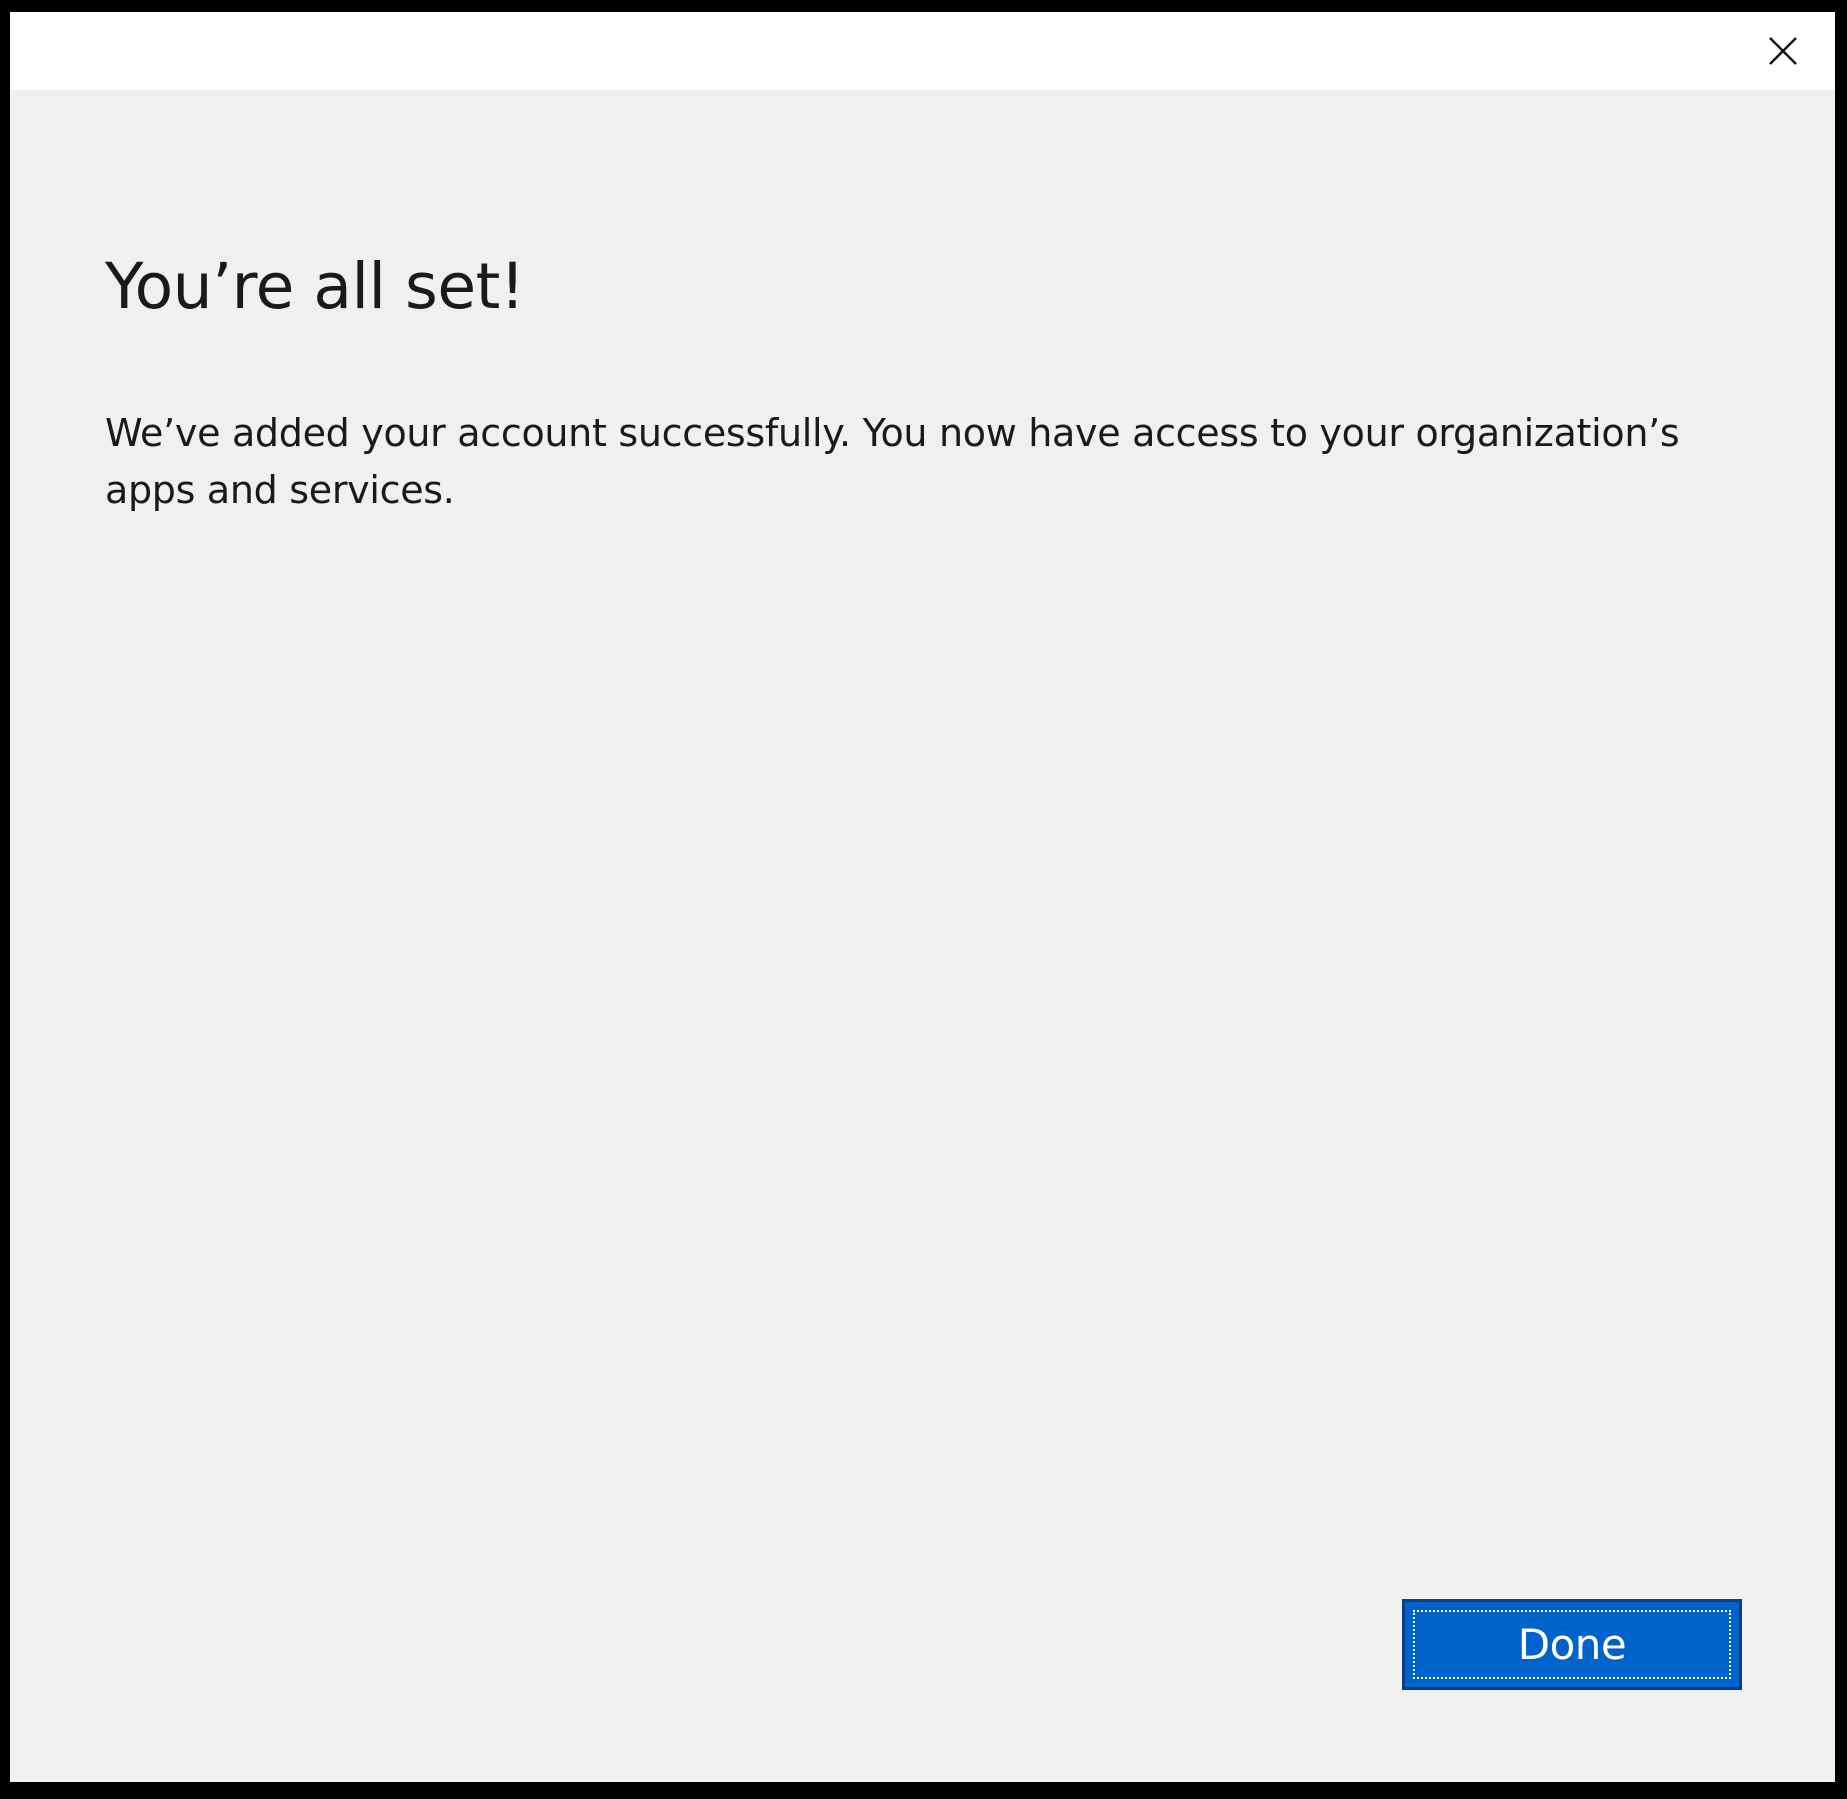 The image size is (1847, 1799). I want to click on done-button: Done, so click(1572, 1644).